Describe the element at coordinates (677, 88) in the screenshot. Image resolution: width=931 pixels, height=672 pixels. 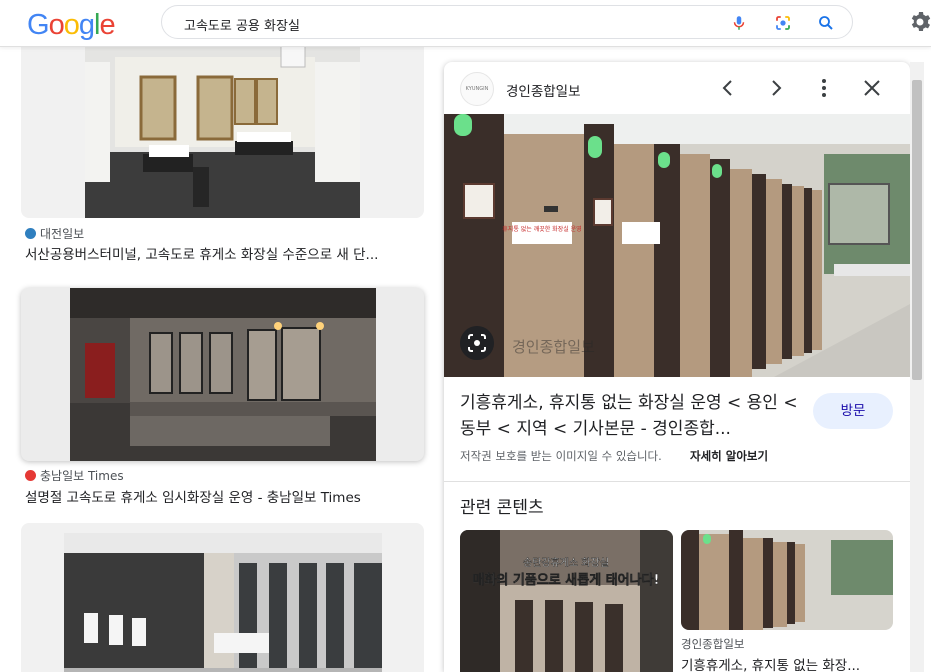
I see `panel-header: KYUNGIN 경인종합일보` at that location.